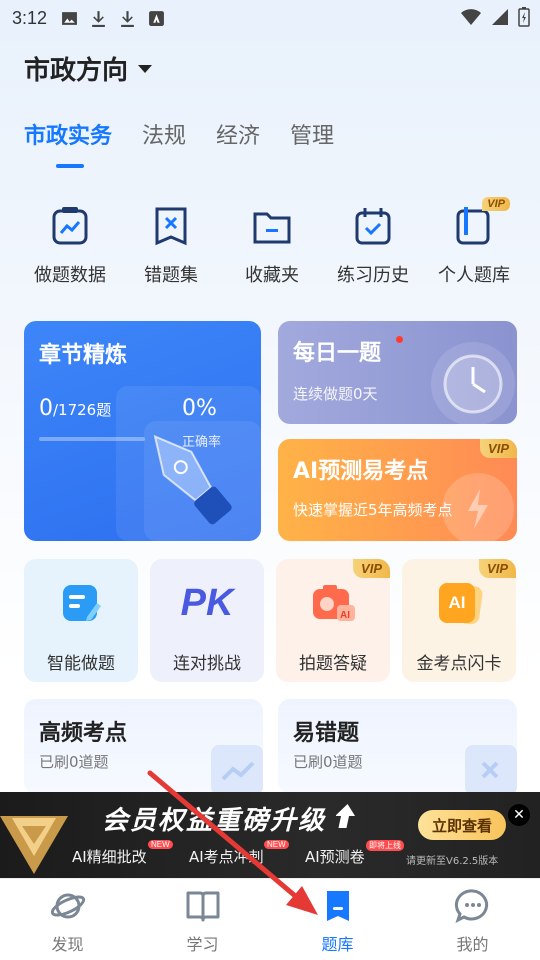 The image size is (540, 960). I want to click on pk-icon: PK, so click(207, 603).